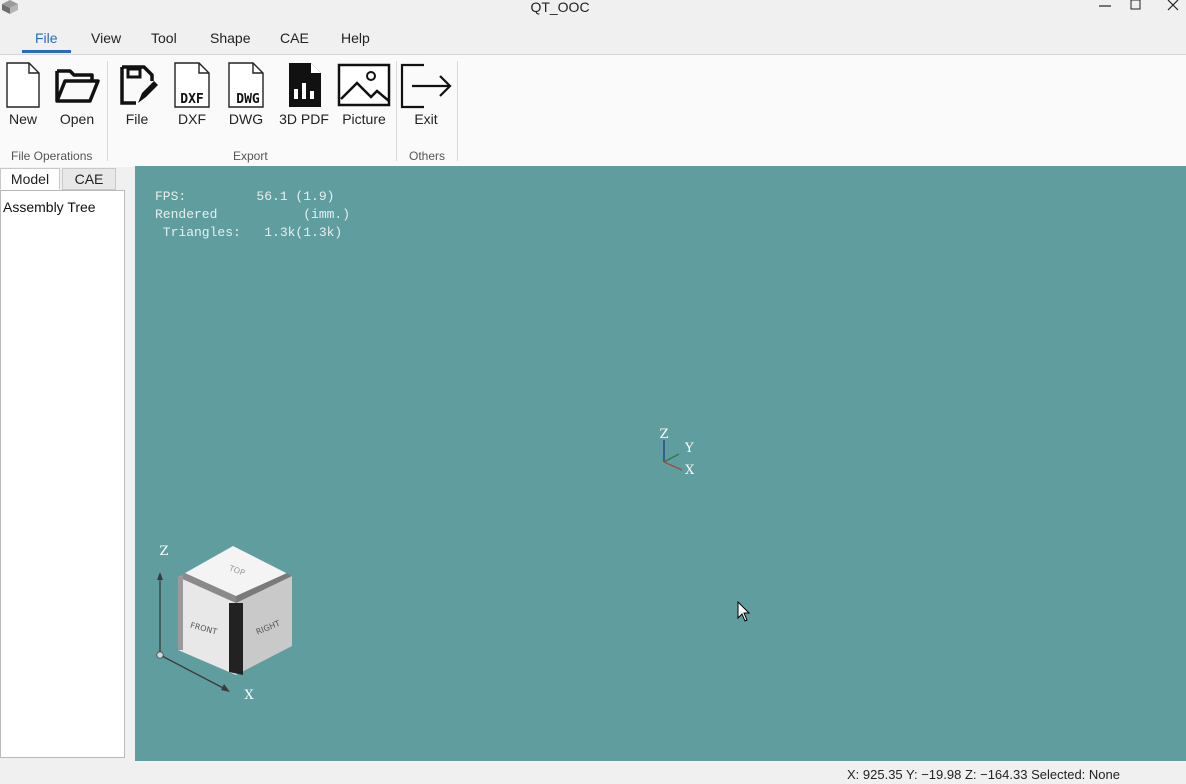  I want to click on assembly-tree-panel: Assembly Tree, so click(62, 474).